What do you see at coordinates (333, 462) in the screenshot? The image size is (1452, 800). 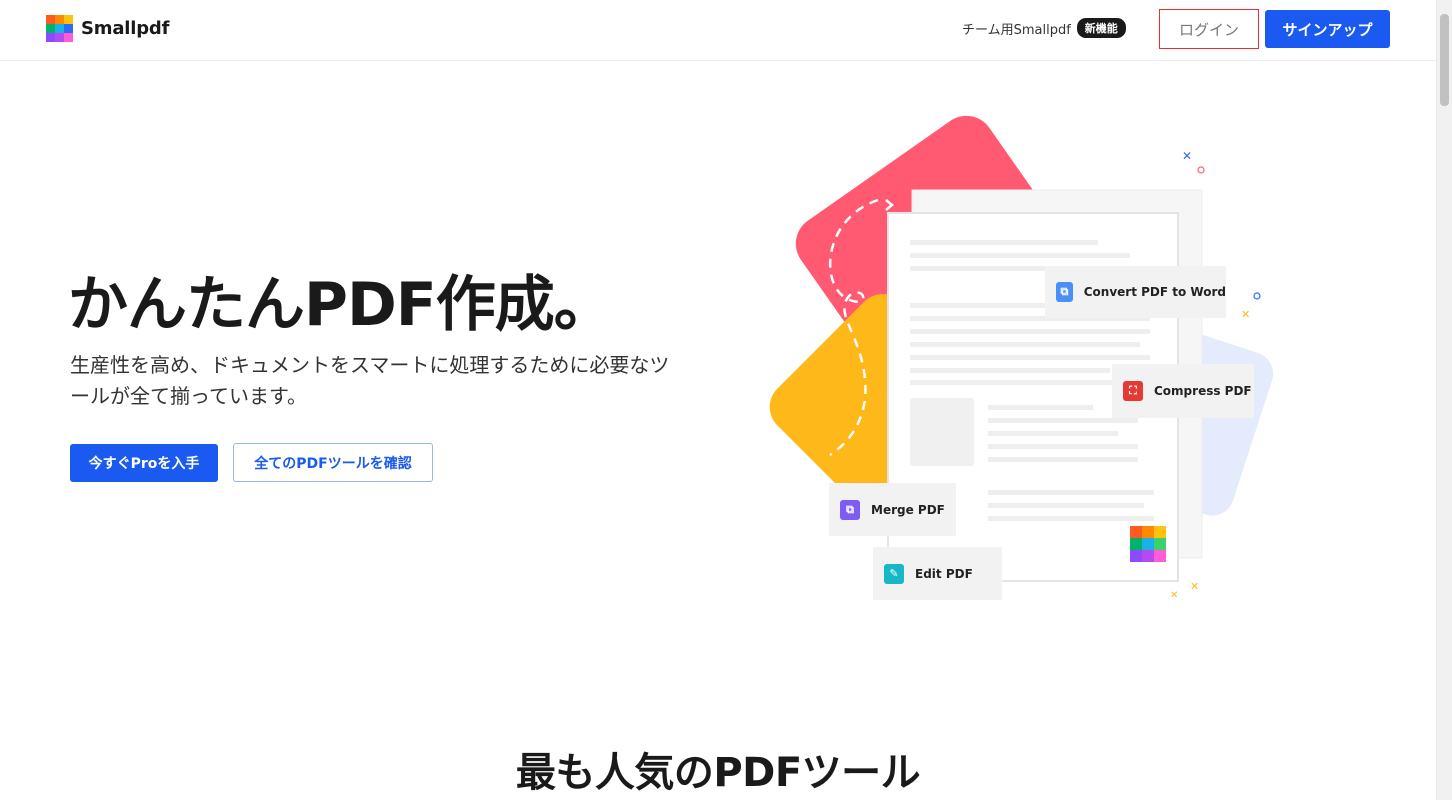 I see `view-all-tools-button: 全てのPDFツールを確認` at bounding box center [333, 462].